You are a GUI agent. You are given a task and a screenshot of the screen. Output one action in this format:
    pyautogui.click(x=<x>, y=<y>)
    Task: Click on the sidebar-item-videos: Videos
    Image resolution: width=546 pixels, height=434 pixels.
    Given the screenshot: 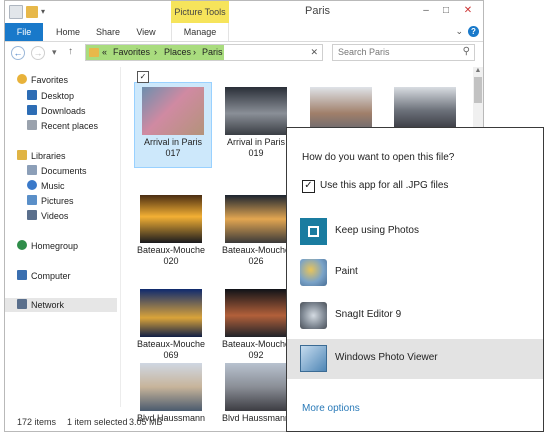 What is the action you would take?
    pyautogui.click(x=47, y=216)
    